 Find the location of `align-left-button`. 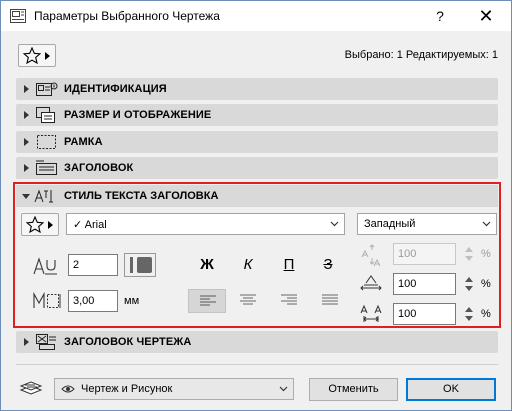

align-left-button is located at coordinates (207, 301).